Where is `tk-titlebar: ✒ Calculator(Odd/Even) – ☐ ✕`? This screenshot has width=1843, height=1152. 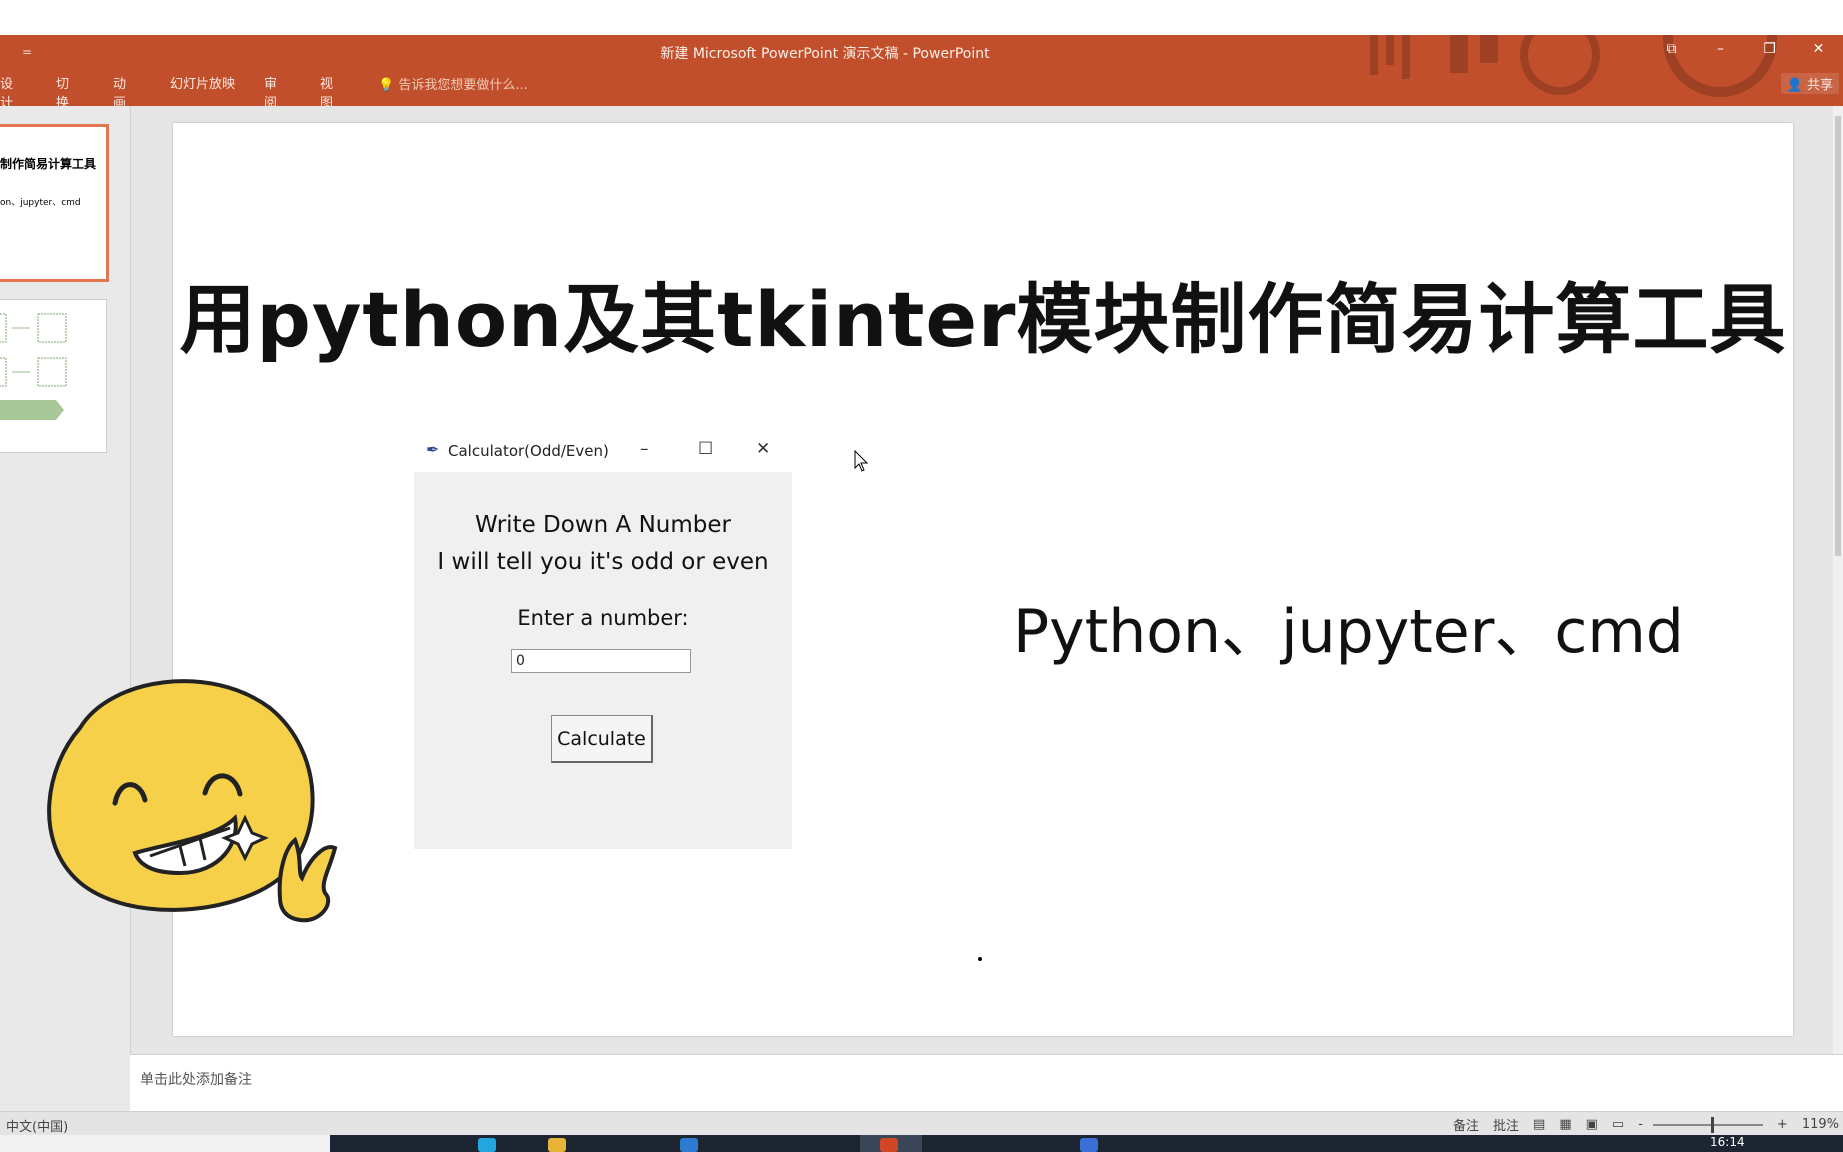
tk-titlebar: ✒ Calculator(Odd/Even) – ☐ ✕ is located at coordinates (603, 451).